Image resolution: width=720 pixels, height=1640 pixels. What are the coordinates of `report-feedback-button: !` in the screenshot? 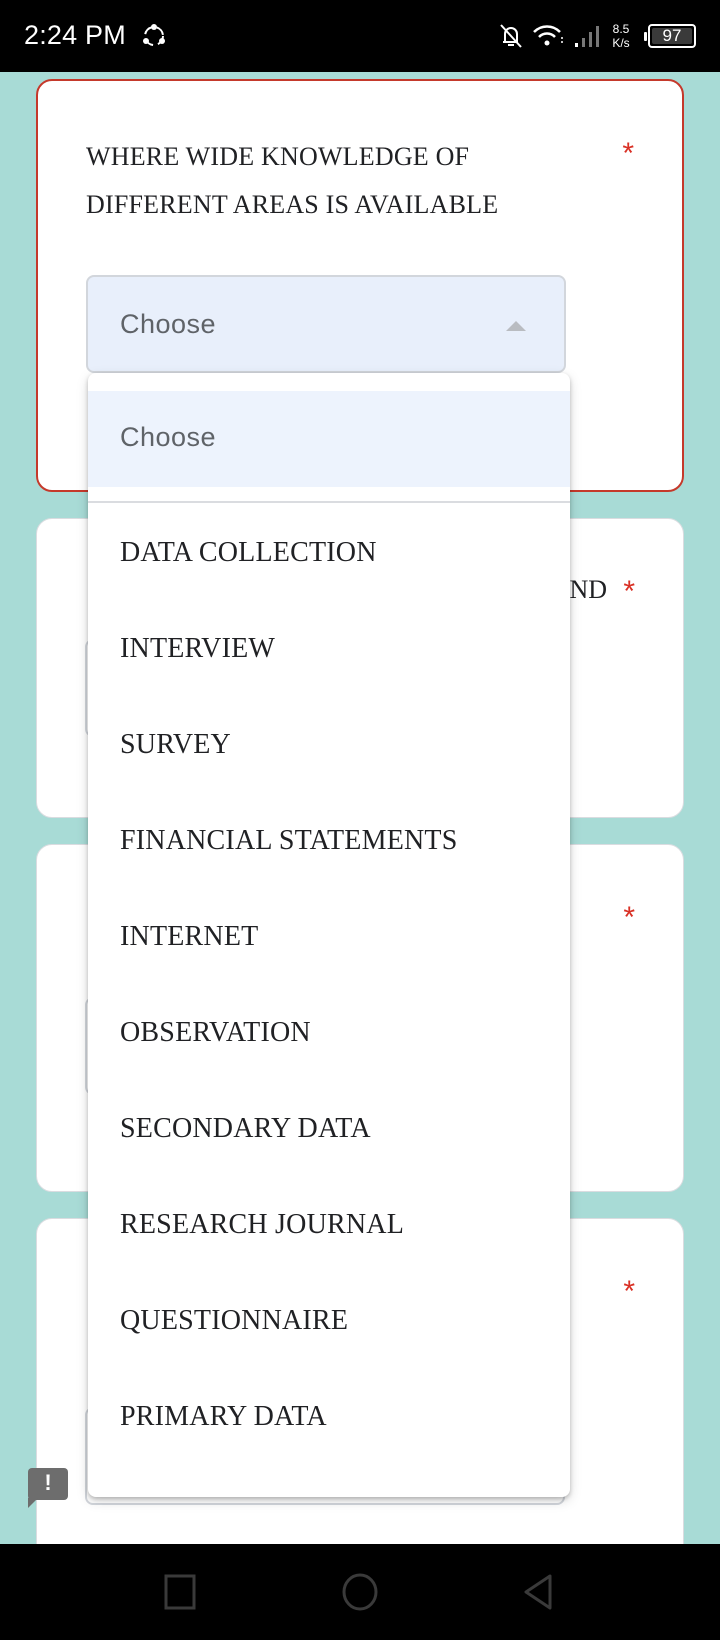 It's located at (48, 1488).